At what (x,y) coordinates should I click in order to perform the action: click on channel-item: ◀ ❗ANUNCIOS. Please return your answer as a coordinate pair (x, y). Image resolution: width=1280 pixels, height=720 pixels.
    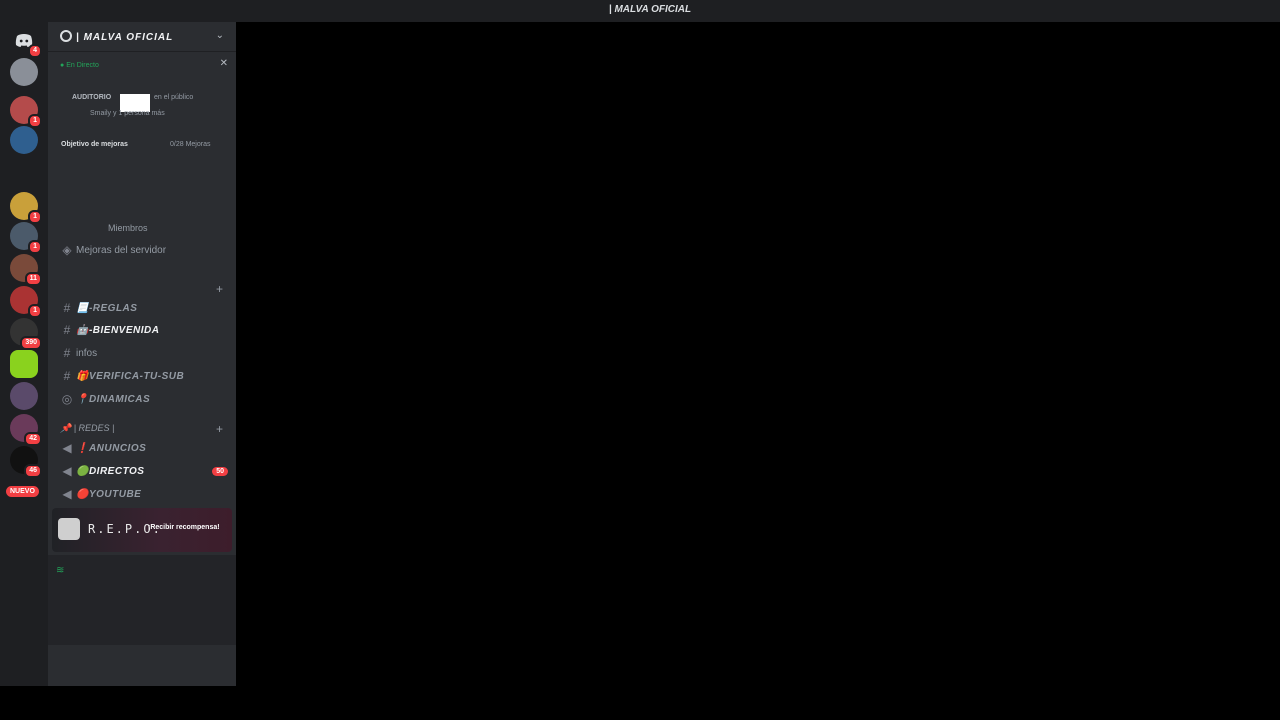
    Looking at the image, I should click on (143, 448).